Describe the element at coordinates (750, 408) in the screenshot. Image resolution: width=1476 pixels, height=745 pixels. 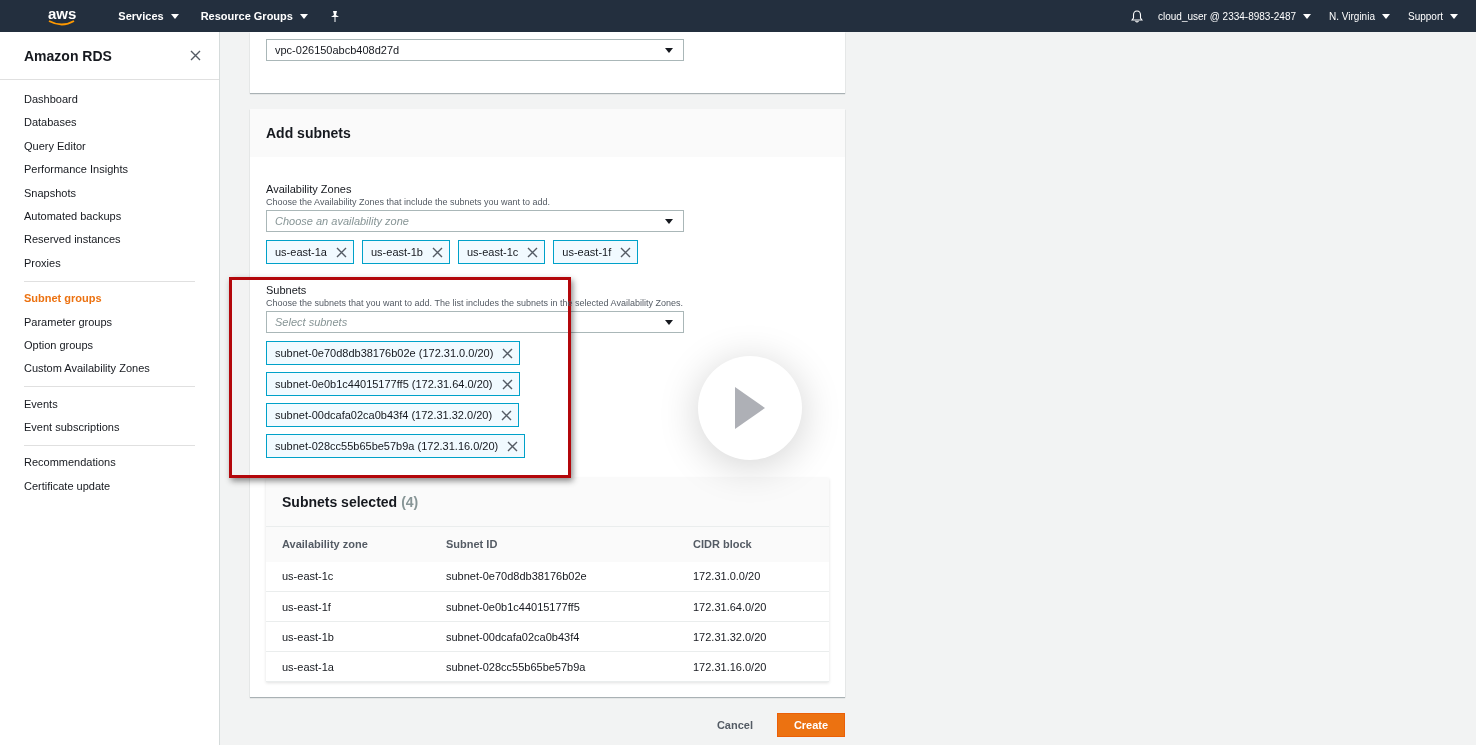
I see `play-icon` at that location.